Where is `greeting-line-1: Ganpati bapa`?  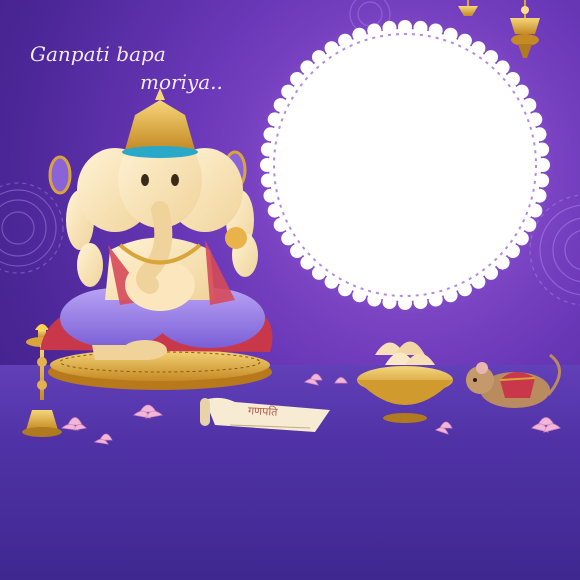
greeting-line-1: Ganpati bapa is located at coordinates (98, 54).